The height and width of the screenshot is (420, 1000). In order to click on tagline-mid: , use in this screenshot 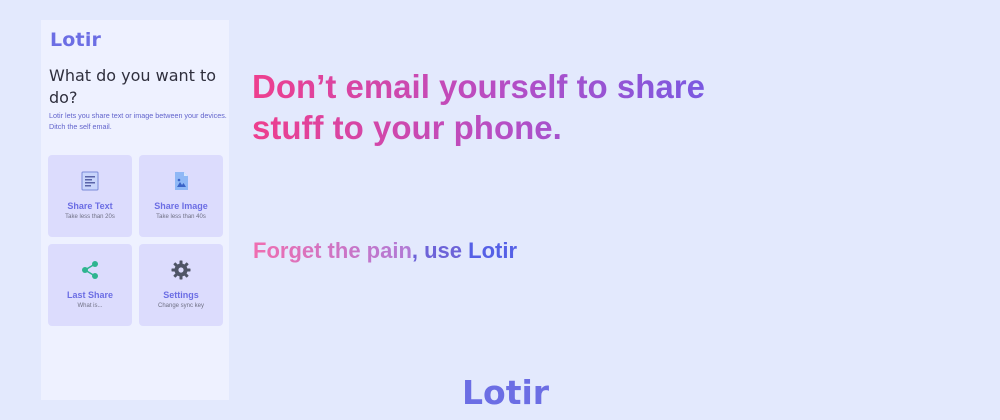, I will do `click(440, 250)`.